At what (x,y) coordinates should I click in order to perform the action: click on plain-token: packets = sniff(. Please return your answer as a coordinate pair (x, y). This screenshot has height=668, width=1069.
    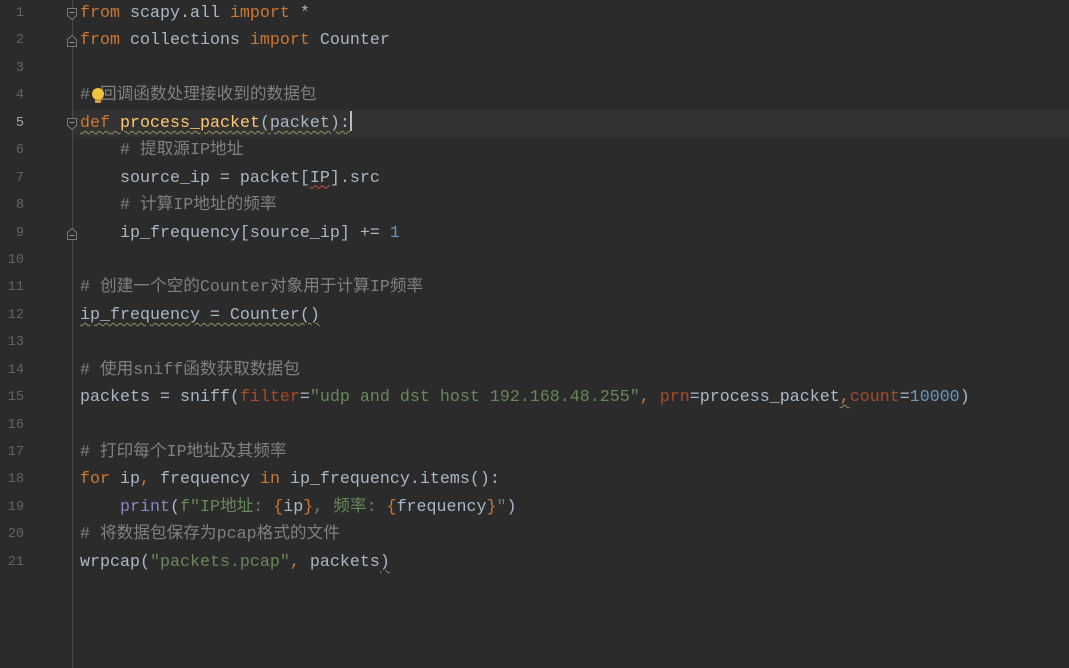
    Looking at the image, I should click on (160, 397).